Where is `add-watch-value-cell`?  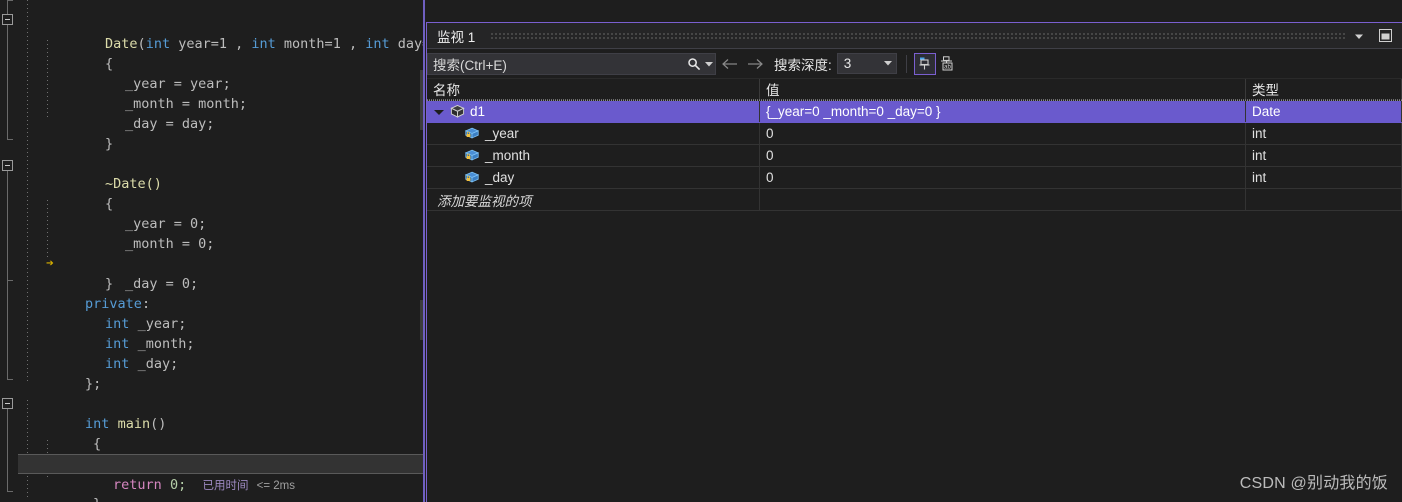 add-watch-value-cell is located at coordinates (1003, 199).